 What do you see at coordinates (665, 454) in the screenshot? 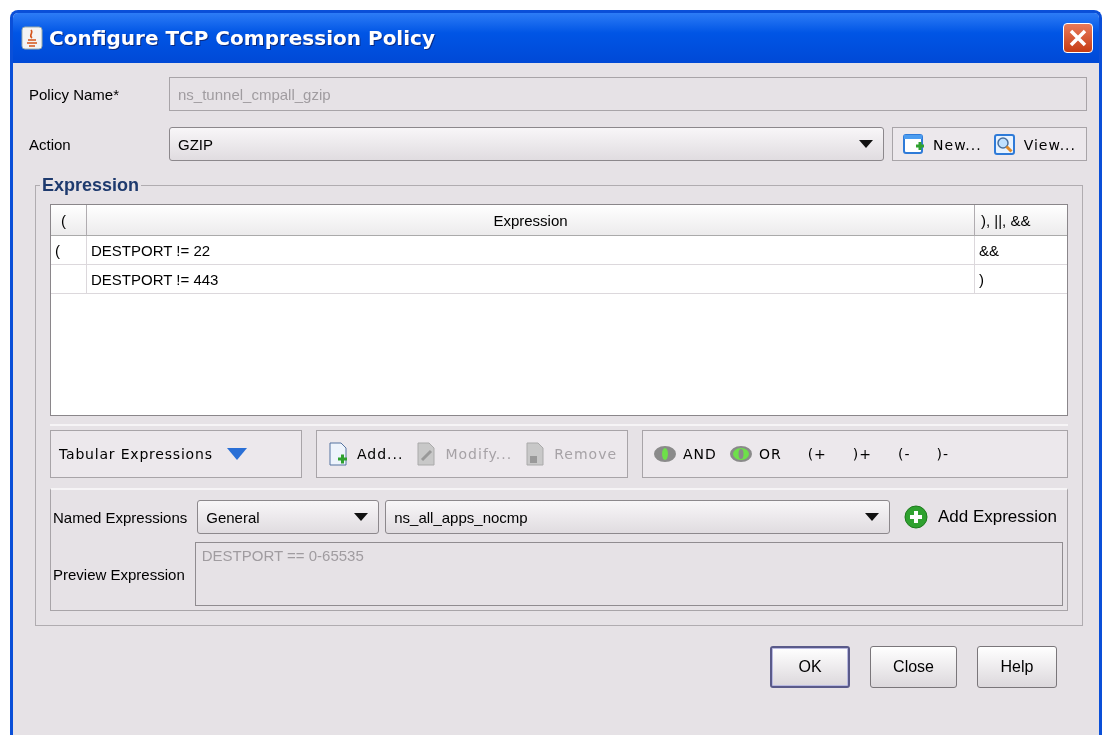
I see `and-icon` at bounding box center [665, 454].